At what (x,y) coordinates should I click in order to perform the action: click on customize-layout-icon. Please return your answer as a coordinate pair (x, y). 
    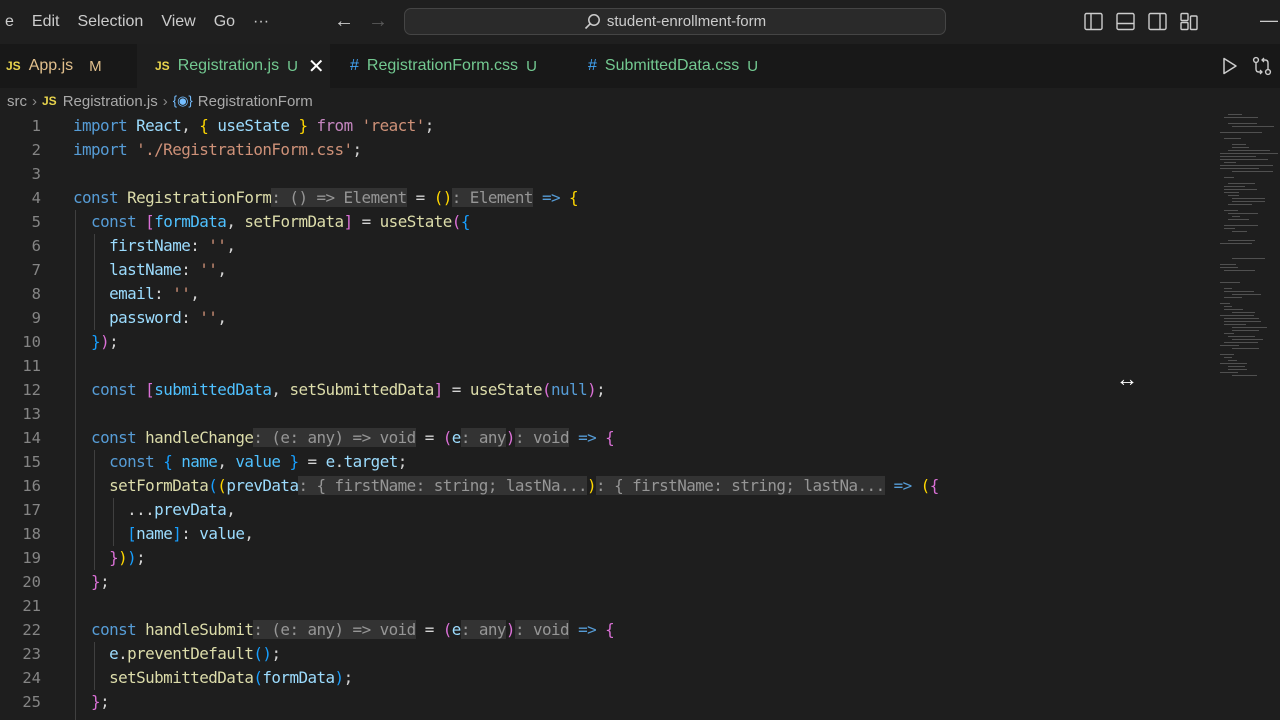
    Looking at the image, I should click on (1189, 21).